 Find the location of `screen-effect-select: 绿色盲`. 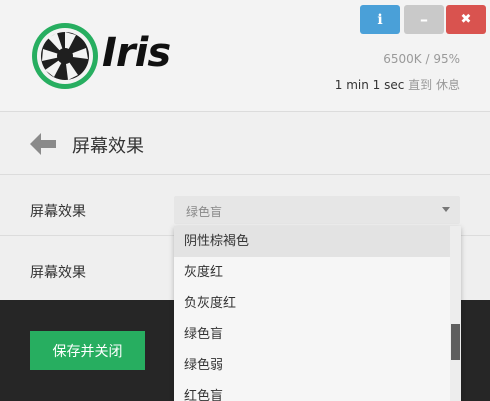

screen-effect-select: 绿色盲 is located at coordinates (317, 210).